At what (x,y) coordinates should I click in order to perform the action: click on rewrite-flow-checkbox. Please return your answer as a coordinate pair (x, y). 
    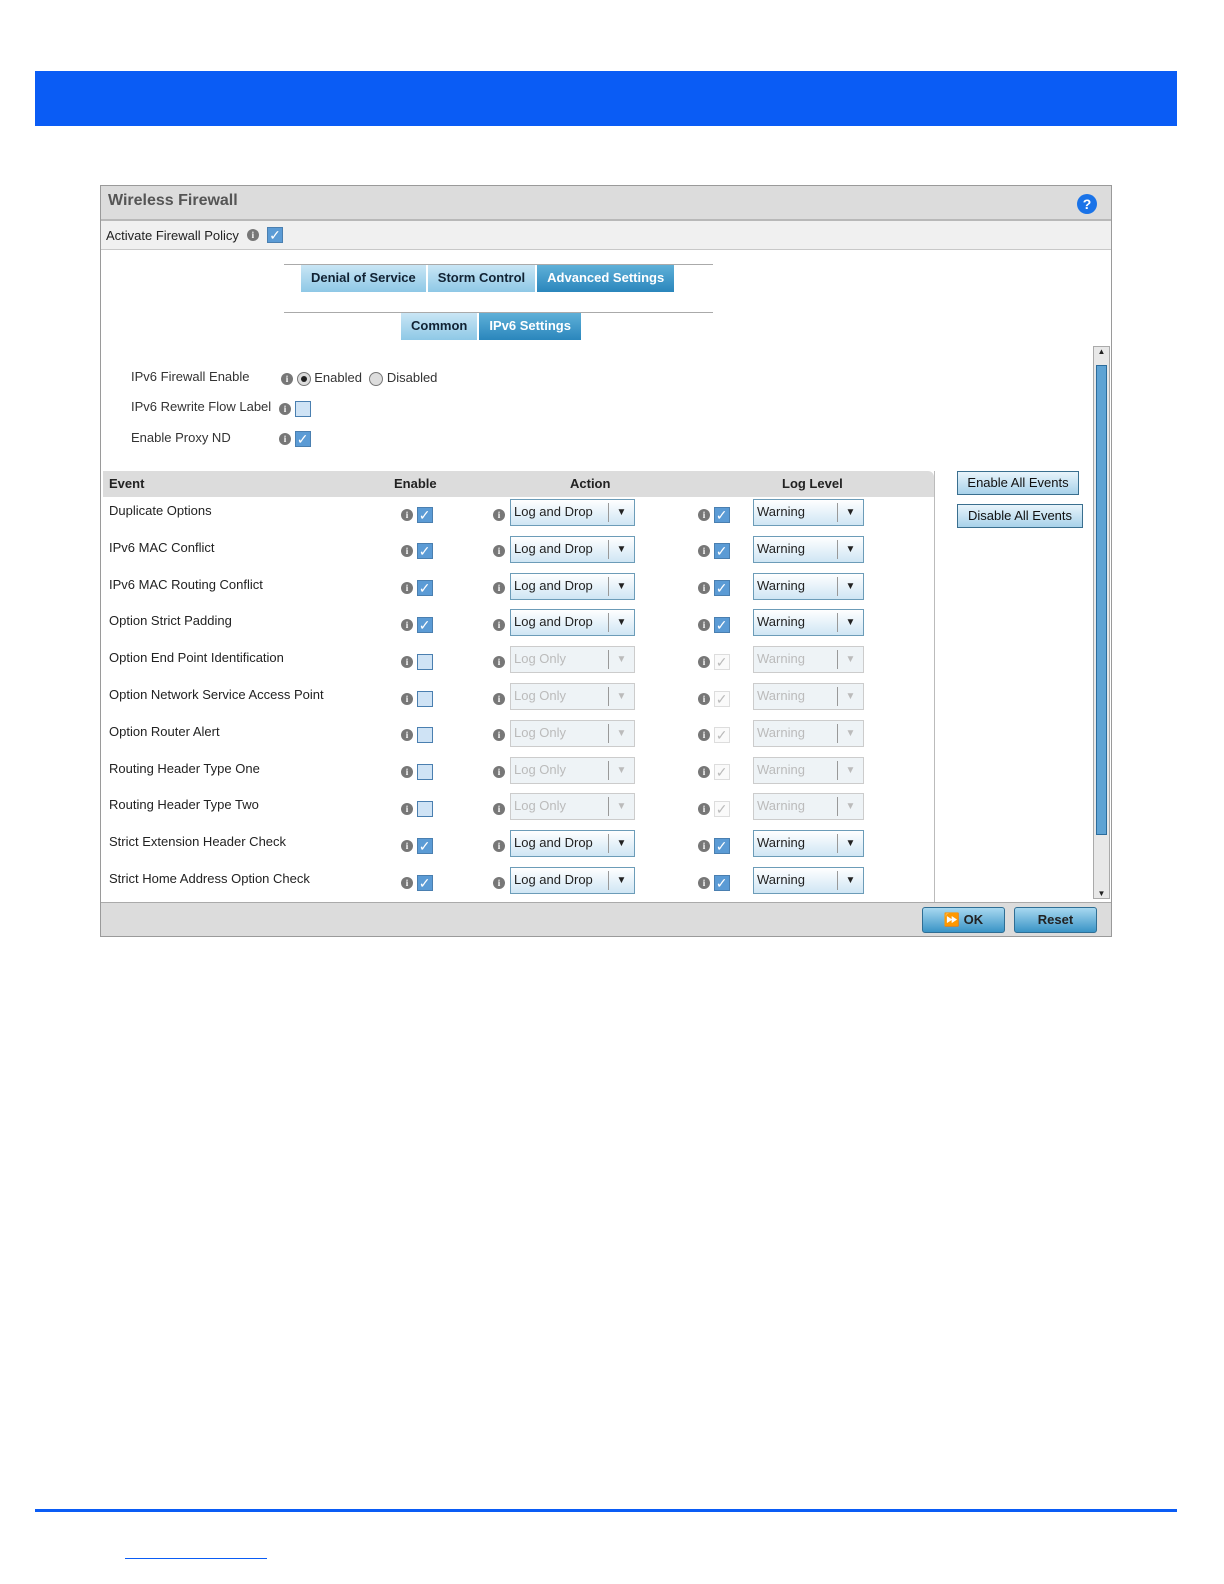
    Looking at the image, I should click on (302, 408).